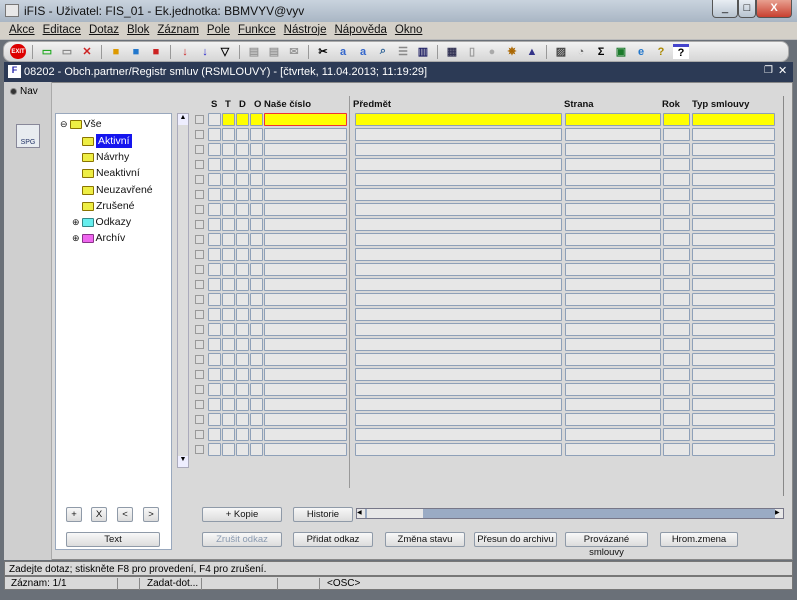 The image size is (797, 600). Describe the element at coordinates (183, 119) in the screenshot. I see `scroll-up-icon: ▲` at that location.